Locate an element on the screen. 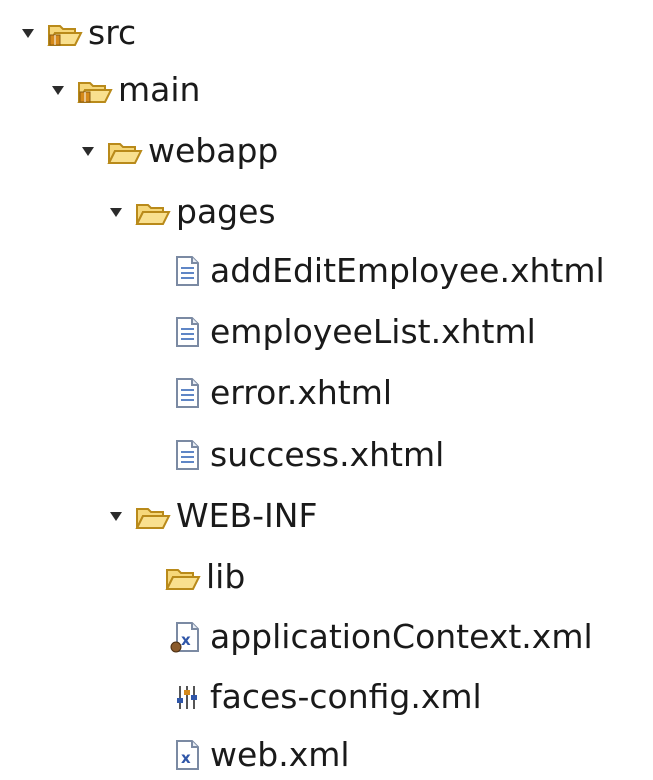 The width and height of the screenshot is (653, 780). tree-item-web-inf: WEB-INF is located at coordinates (212, 516).